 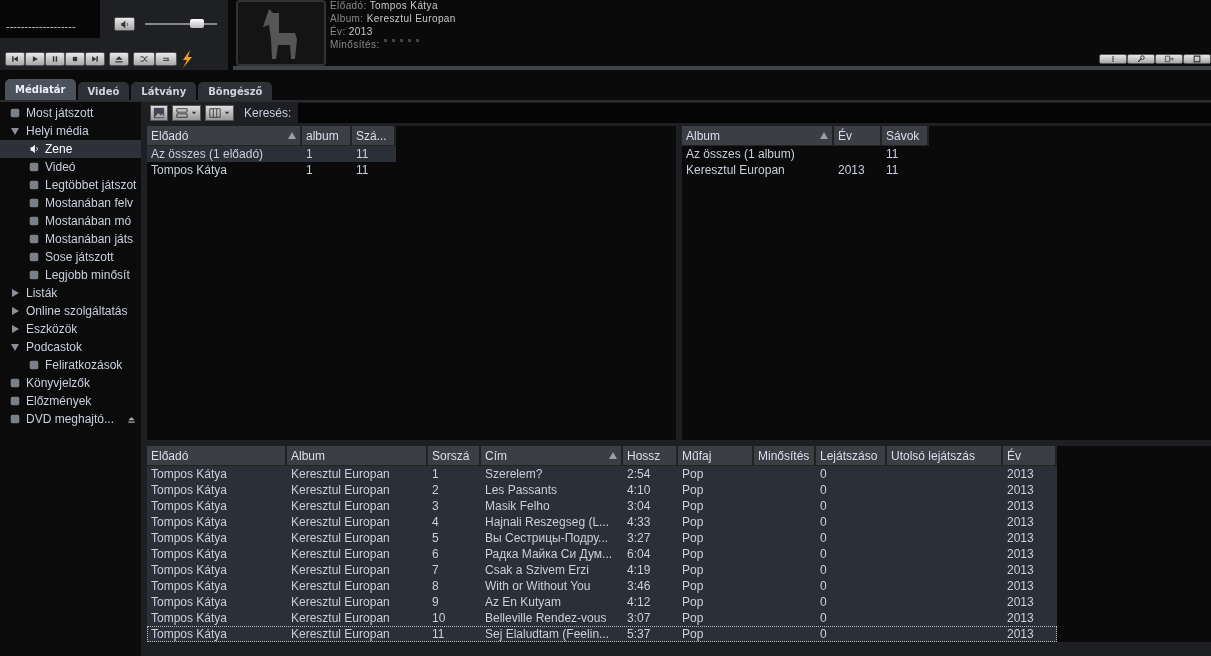 What do you see at coordinates (70, 401) in the screenshot?
I see `sidebar-item: Előzmények` at bounding box center [70, 401].